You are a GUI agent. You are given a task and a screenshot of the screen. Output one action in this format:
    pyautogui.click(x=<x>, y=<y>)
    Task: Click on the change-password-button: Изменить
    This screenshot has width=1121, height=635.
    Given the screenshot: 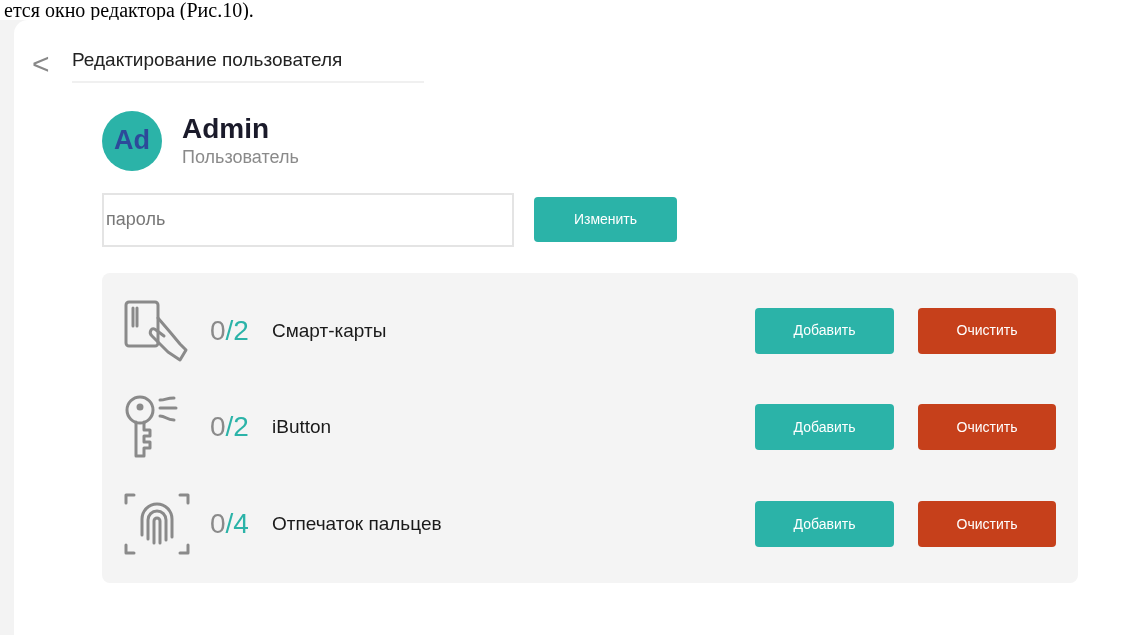 What is the action you would take?
    pyautogui.click(x=605, y=219)
    